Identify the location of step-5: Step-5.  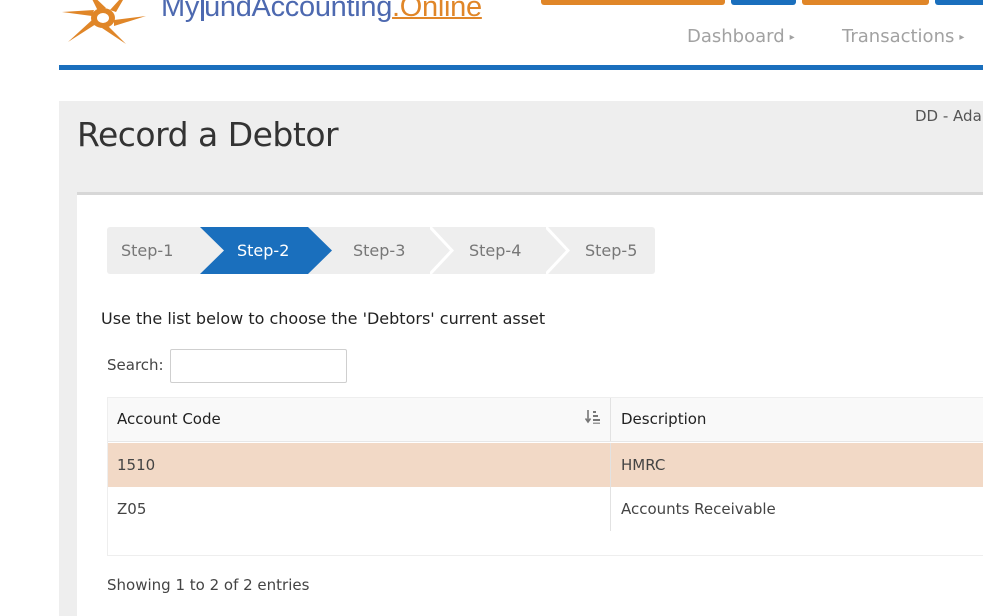
(611, 250).